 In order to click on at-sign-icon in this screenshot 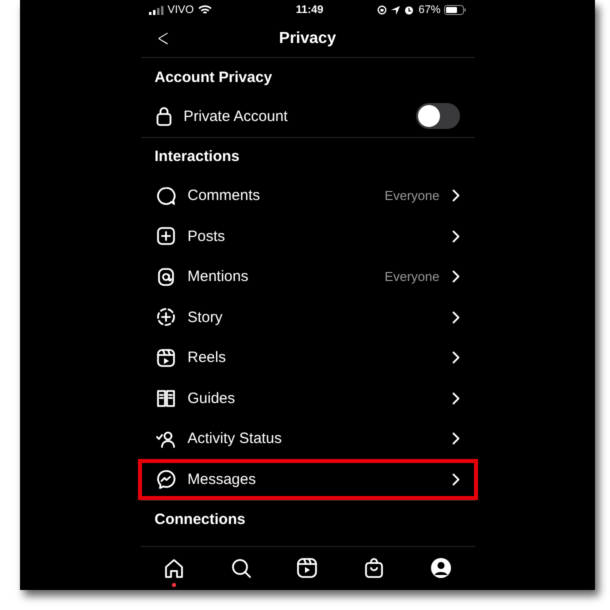, I will do `click(166, 276)`.